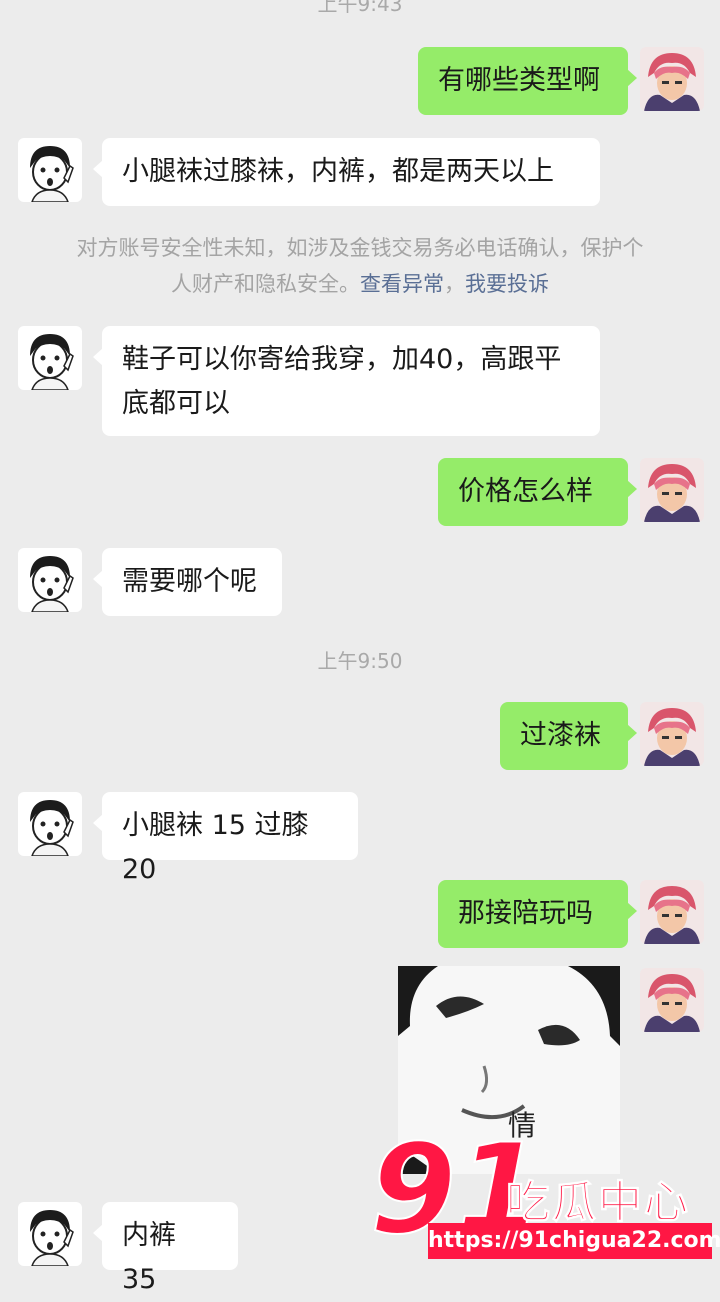 Image resolution: width=720 pixels, height=1302 pixels. I want to click on watermark-url: https://91chigua22.com, so click(574, 1241).